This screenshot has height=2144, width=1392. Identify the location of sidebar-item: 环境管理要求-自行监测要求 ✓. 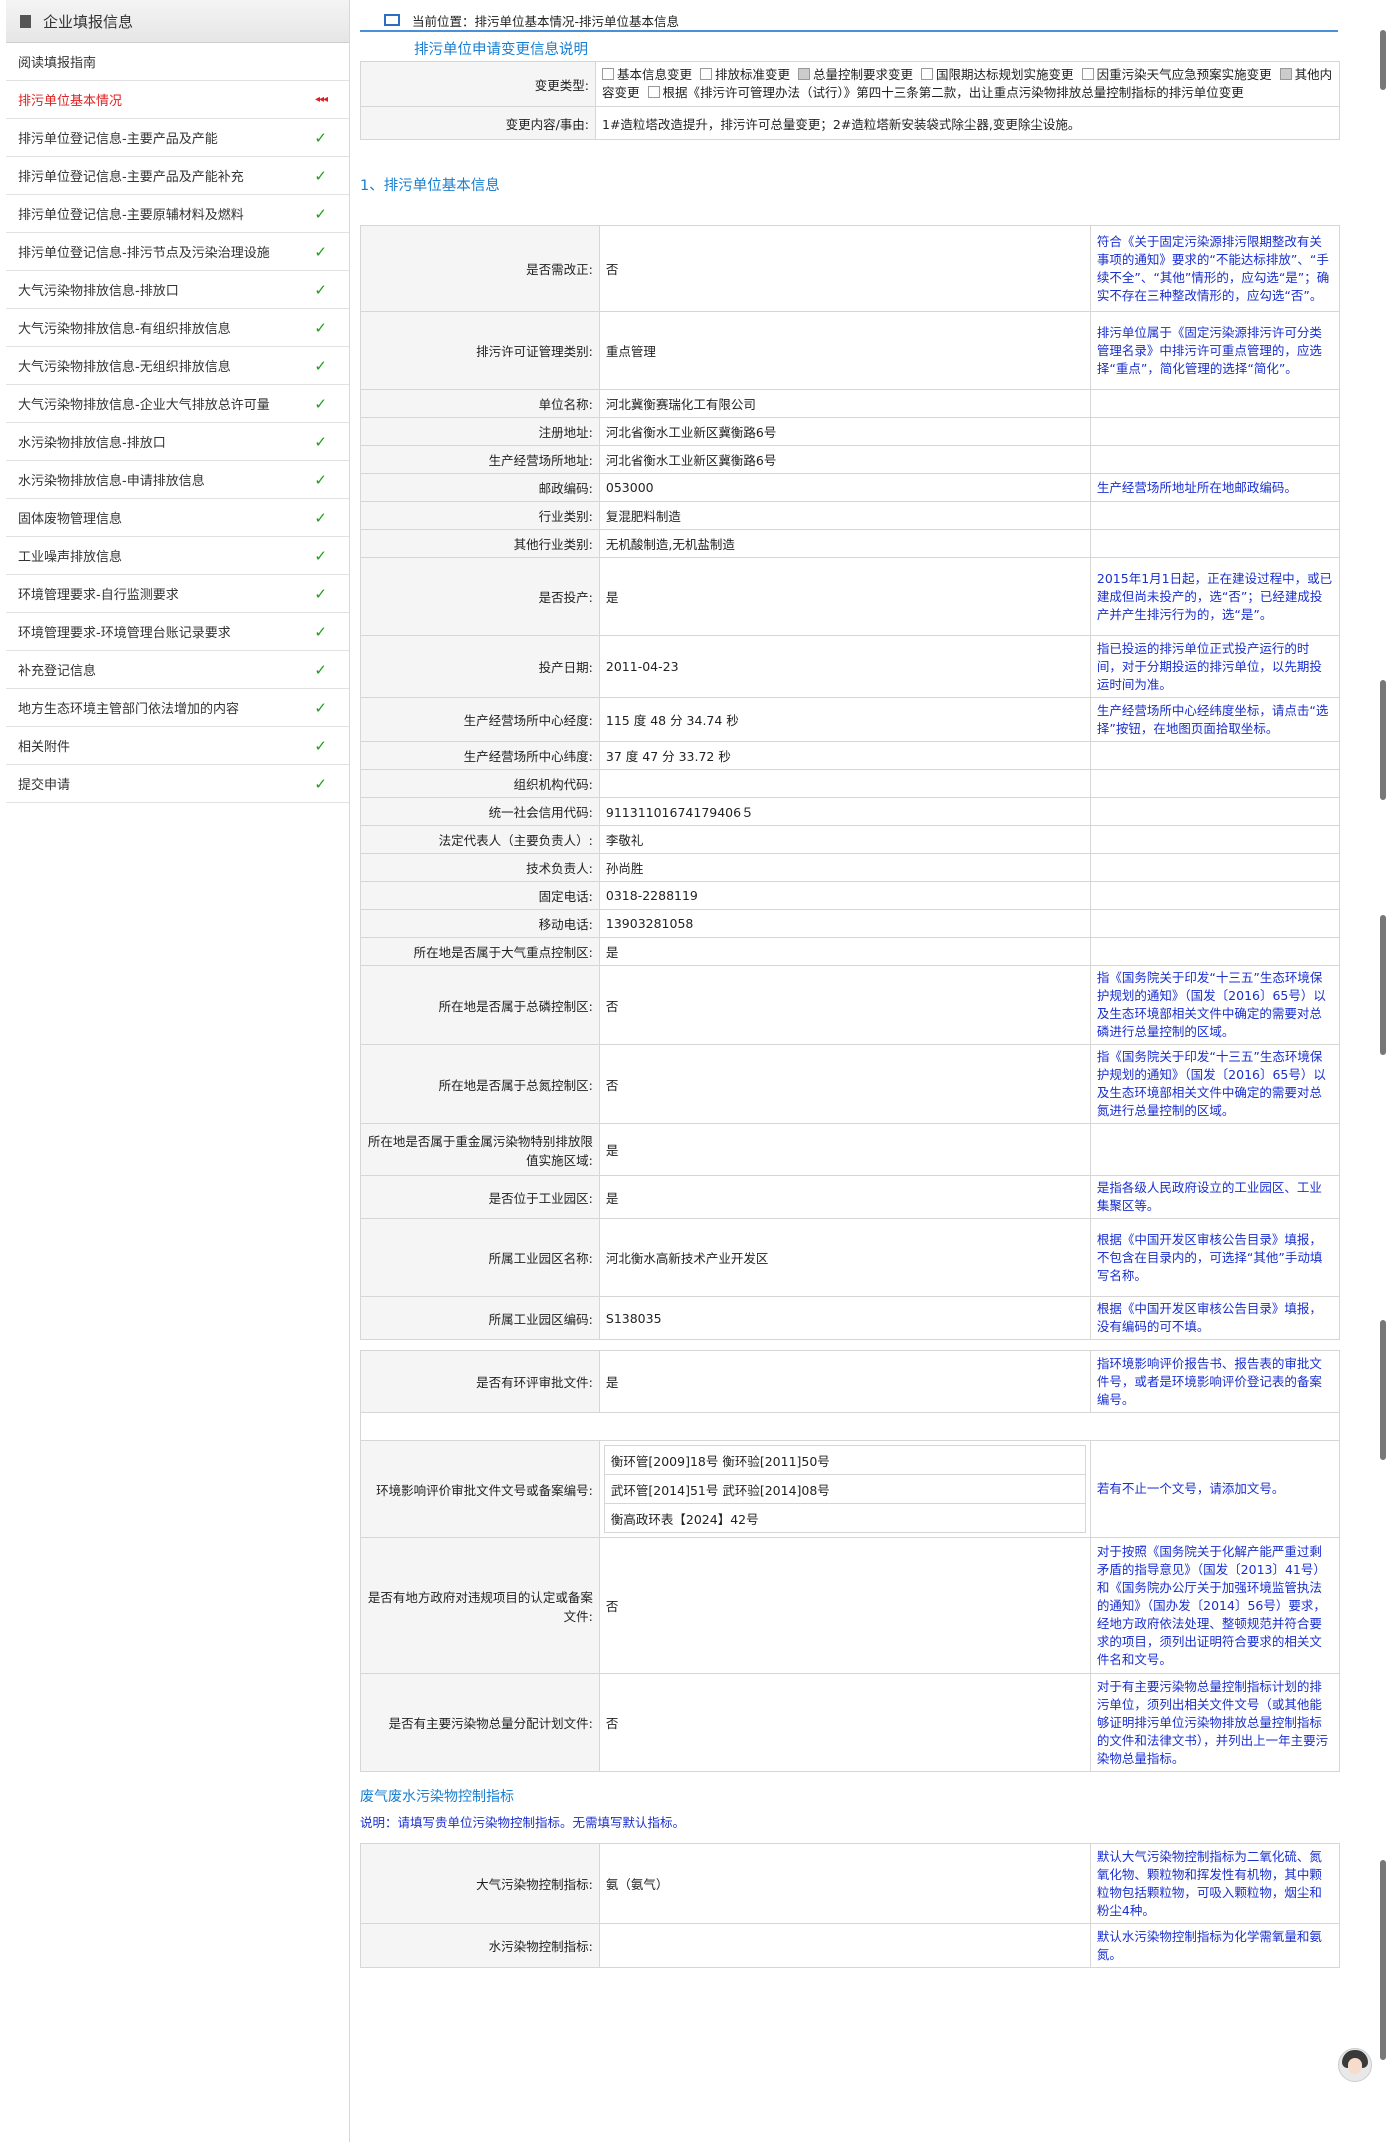
(177, 594).